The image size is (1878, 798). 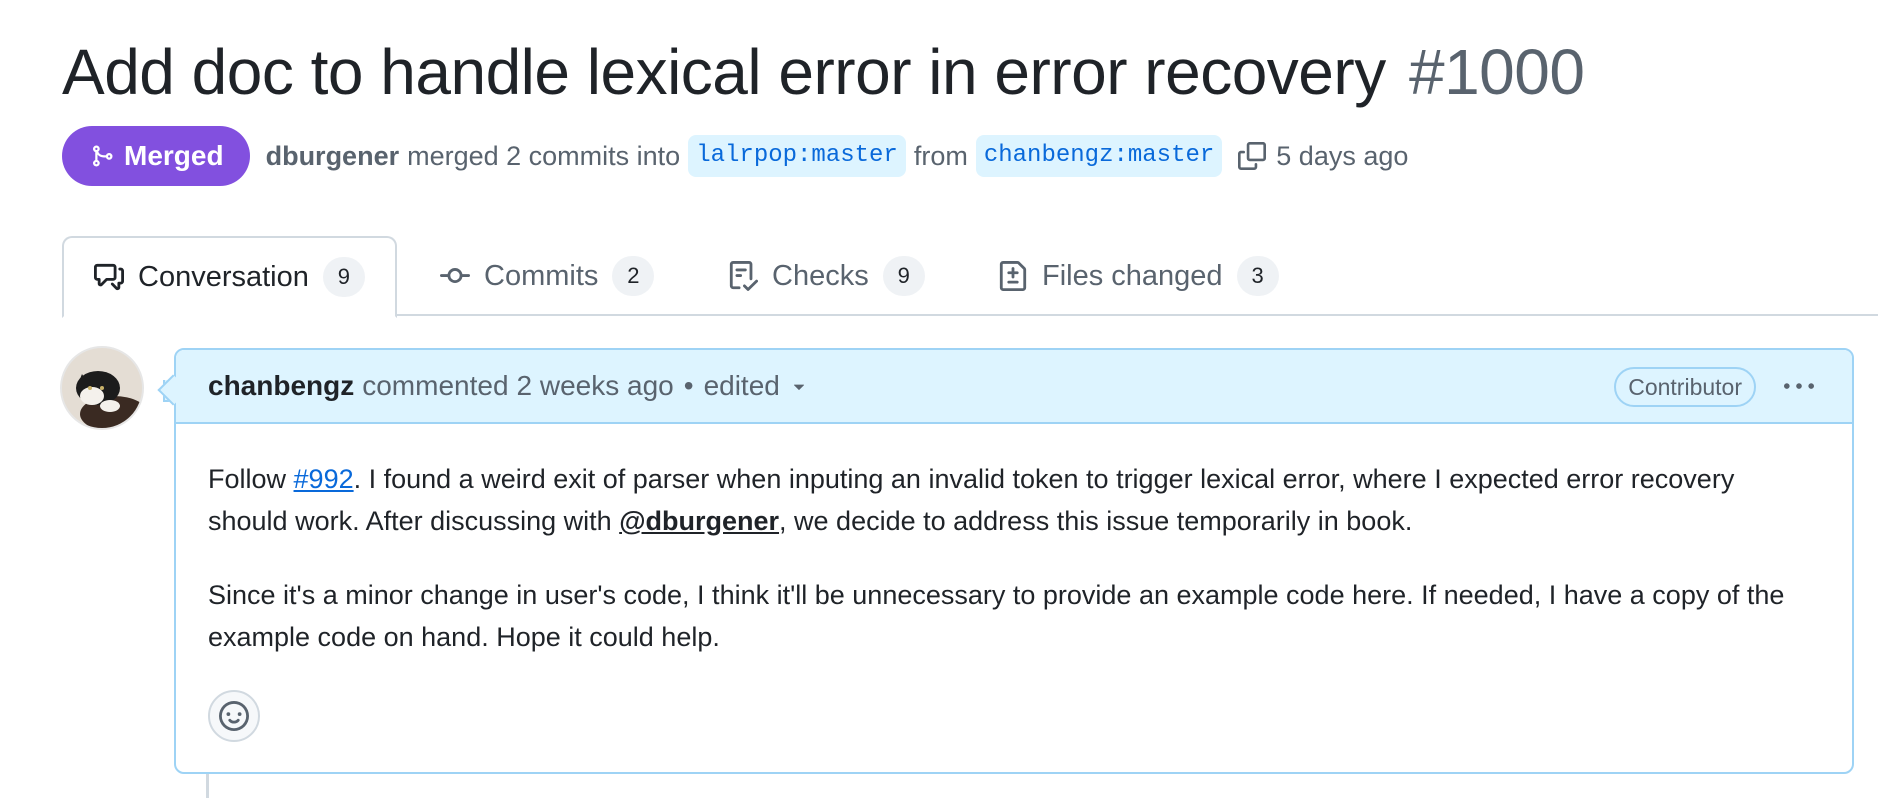 What do you see at coordinates (940, 155) in the screenshot?
I see `from-text: from` at bounding box center [940, 155].